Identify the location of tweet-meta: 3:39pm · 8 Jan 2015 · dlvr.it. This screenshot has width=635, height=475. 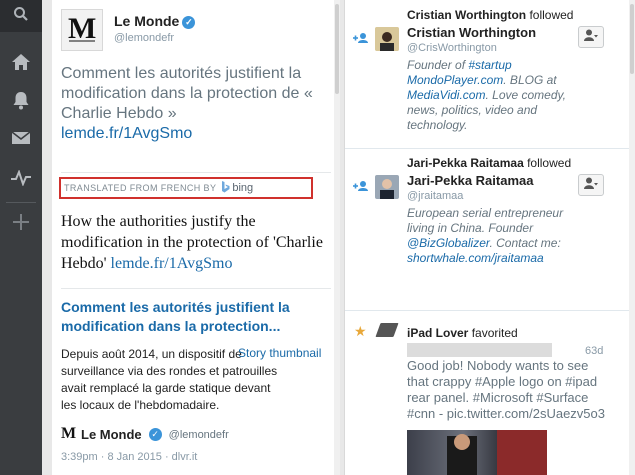
(129, 457).